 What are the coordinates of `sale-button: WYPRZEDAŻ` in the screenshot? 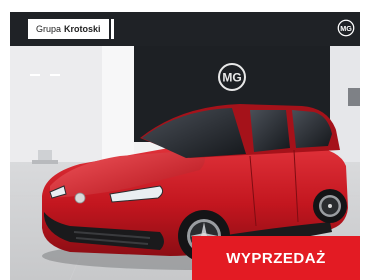 It's located at (276, 258).